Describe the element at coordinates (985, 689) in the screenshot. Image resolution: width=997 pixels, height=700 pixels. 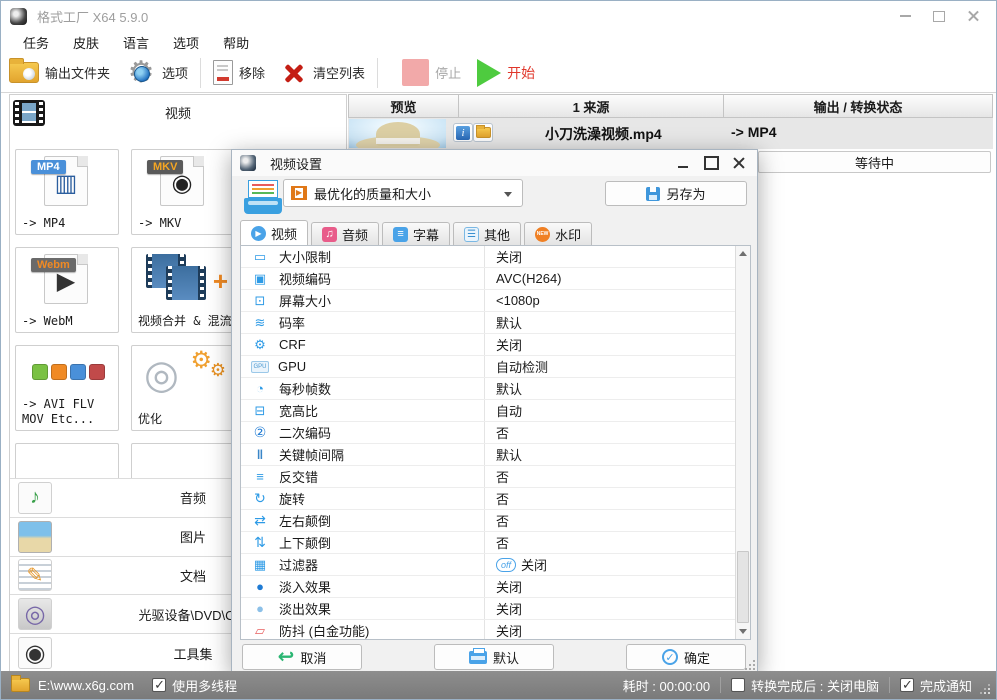
I see `statusbar-resize-grip` at that location.